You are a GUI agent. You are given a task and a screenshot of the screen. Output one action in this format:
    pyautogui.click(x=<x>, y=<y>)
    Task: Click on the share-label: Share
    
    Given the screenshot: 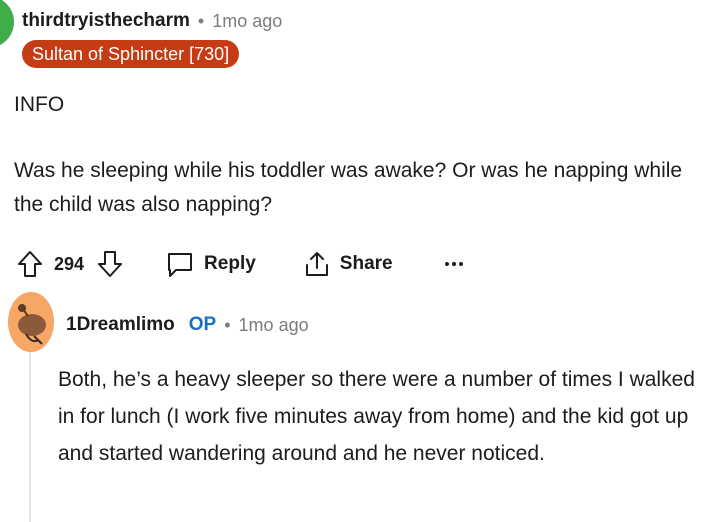 What is the action you would take?
    pyautogui.click(x=366, y=263)
    